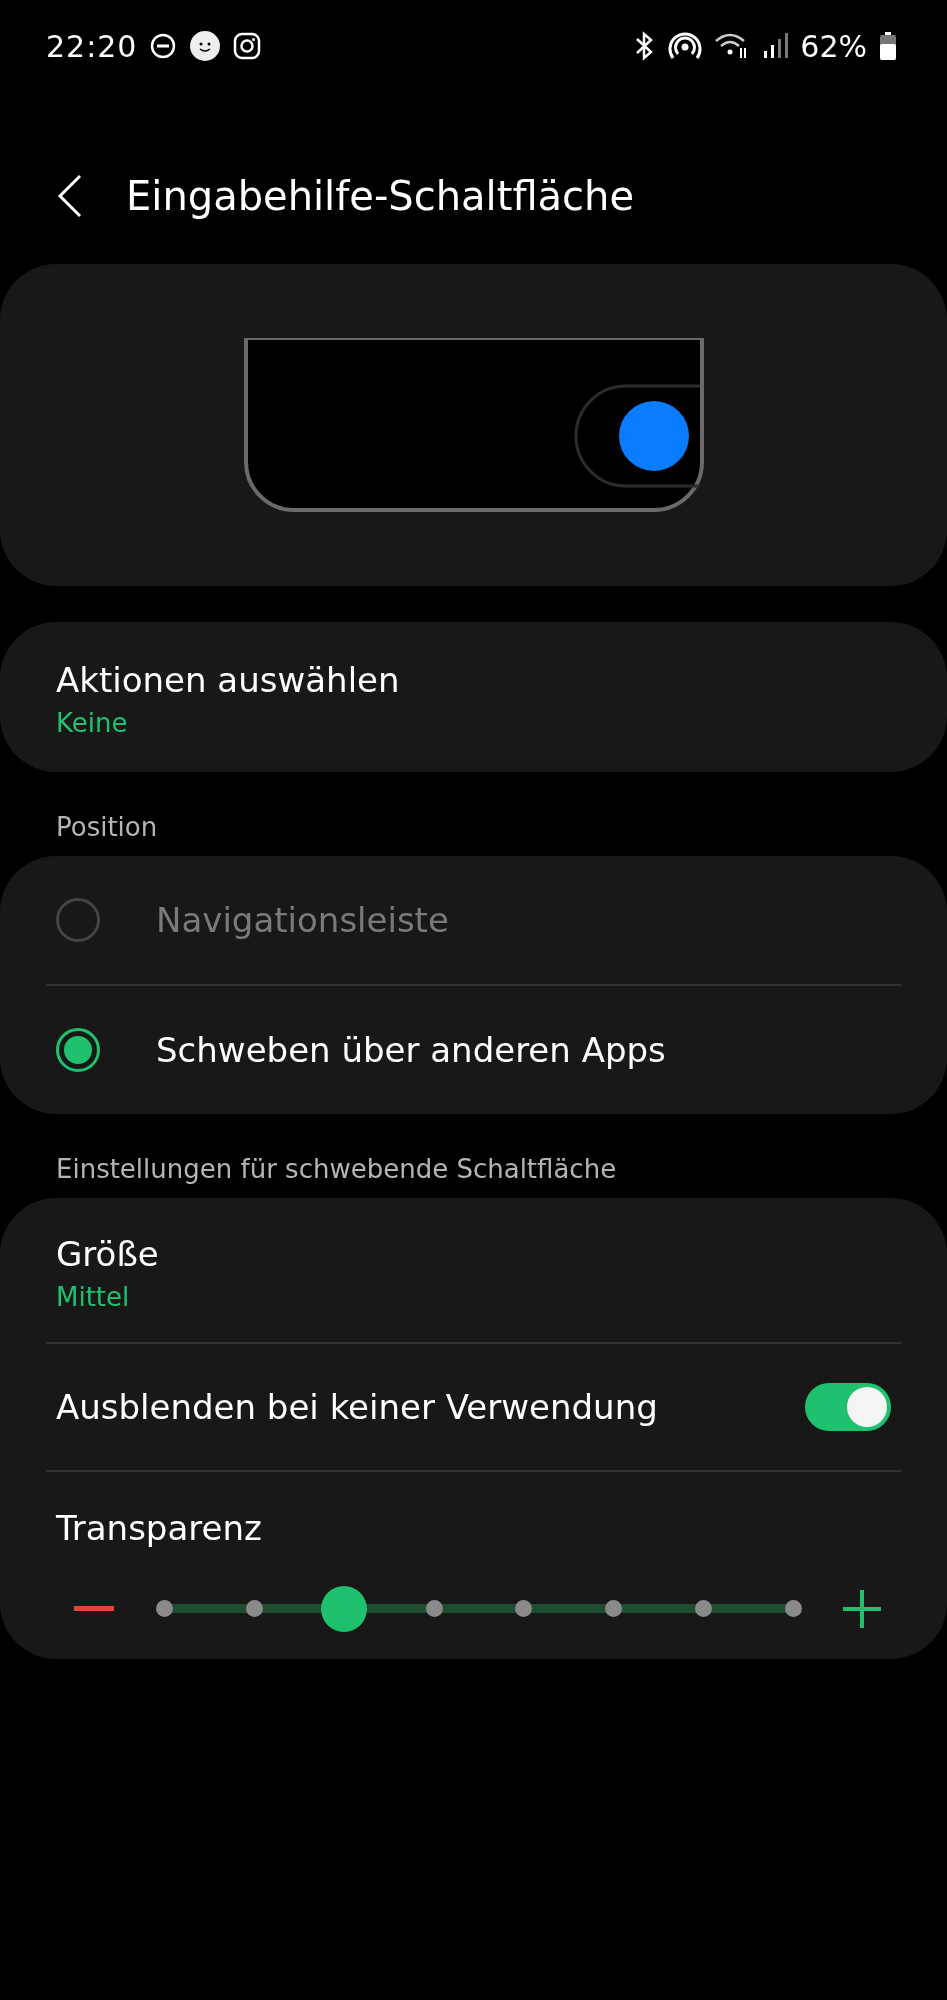  Describe the element at coordinates (775, 46) in the screenshot. I see `signal-icon` at that location.